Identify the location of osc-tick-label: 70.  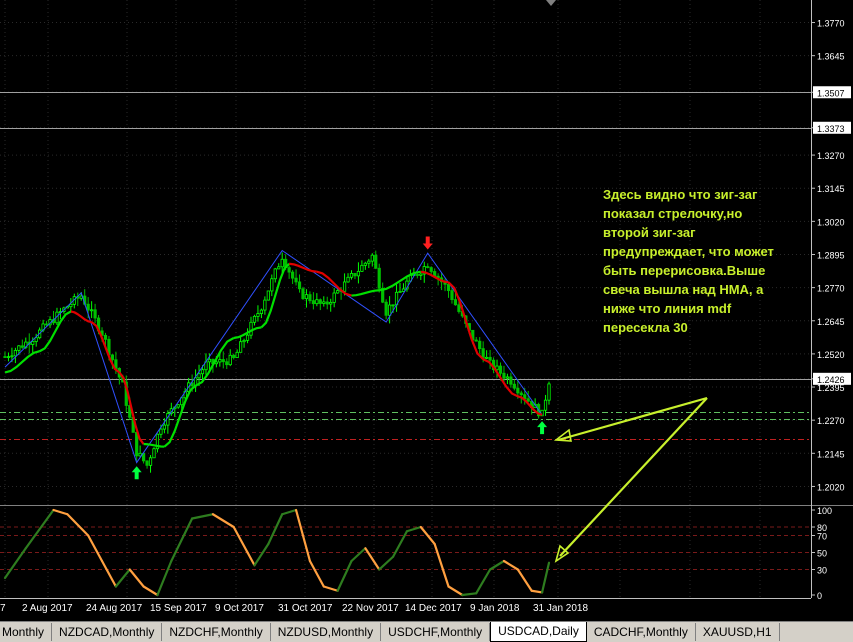
(822, 537).